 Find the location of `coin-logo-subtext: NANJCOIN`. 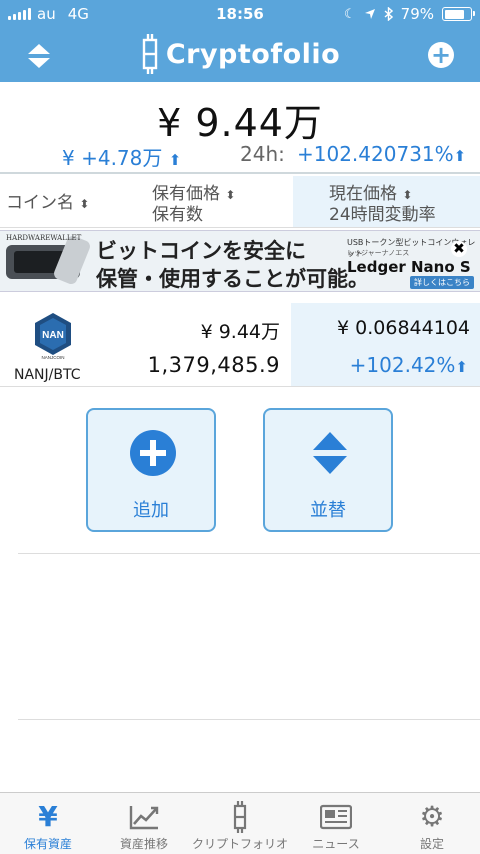

coin-logo-subtext: NANJCOIN is located at coordinates (52, 357).